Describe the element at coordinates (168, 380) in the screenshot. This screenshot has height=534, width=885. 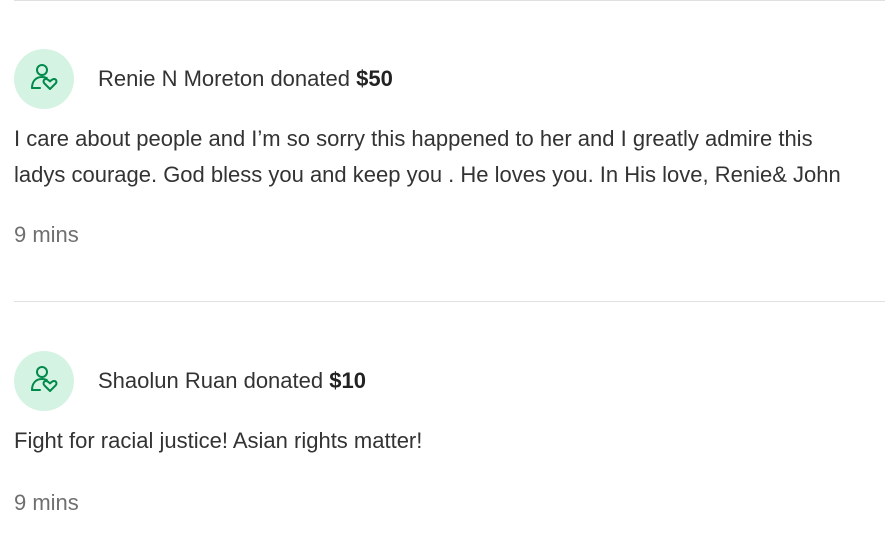
I see `donor-name: Shaolun Ruan` at that location.